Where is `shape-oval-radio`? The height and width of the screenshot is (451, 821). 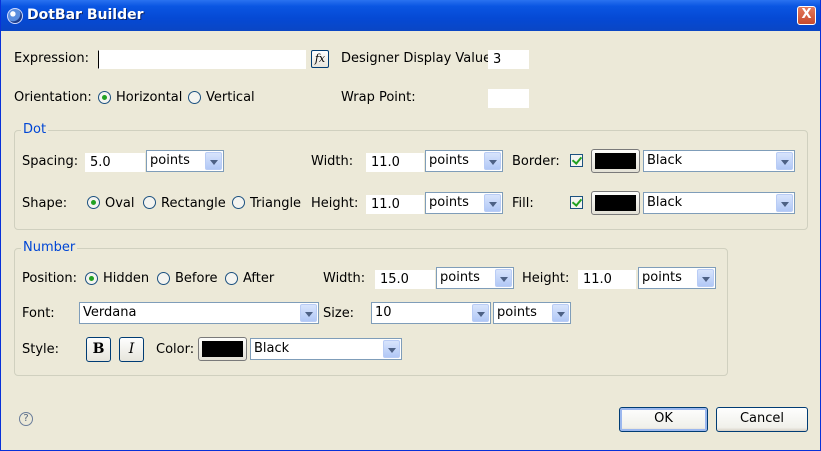
shape-oval-radio is located at coordinates (93, 202).